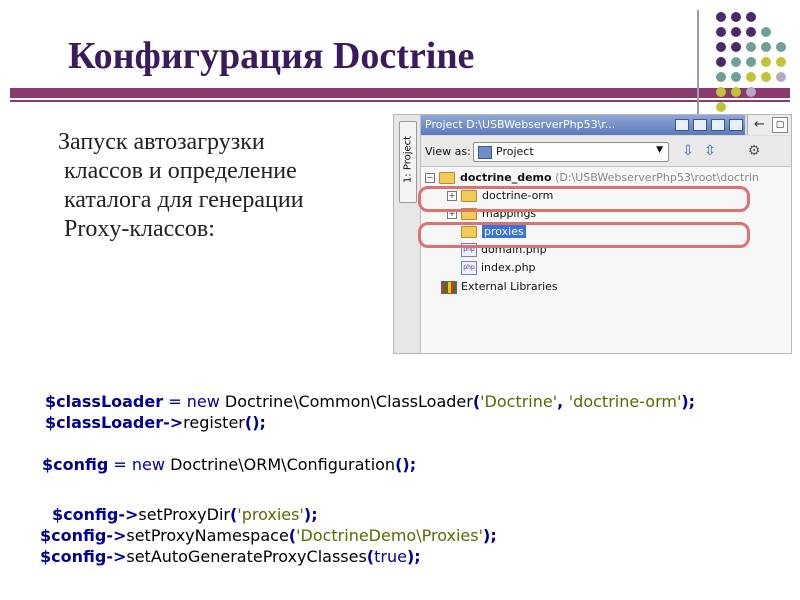  What do you see at coordinates (207, 535) in the screenshot?
I see `code-method: setProxyNamespace` at bounding box center [207, 535].